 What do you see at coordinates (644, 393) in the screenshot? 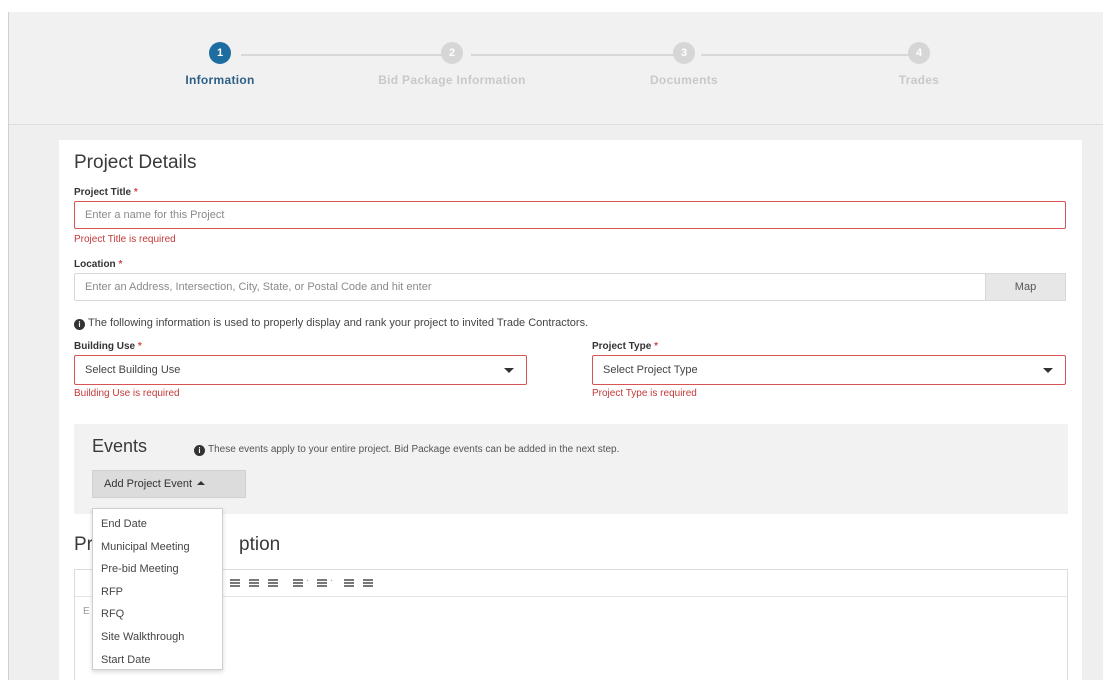
I see `project-type-error: Project Type is required` at bounding box center [644, 393].